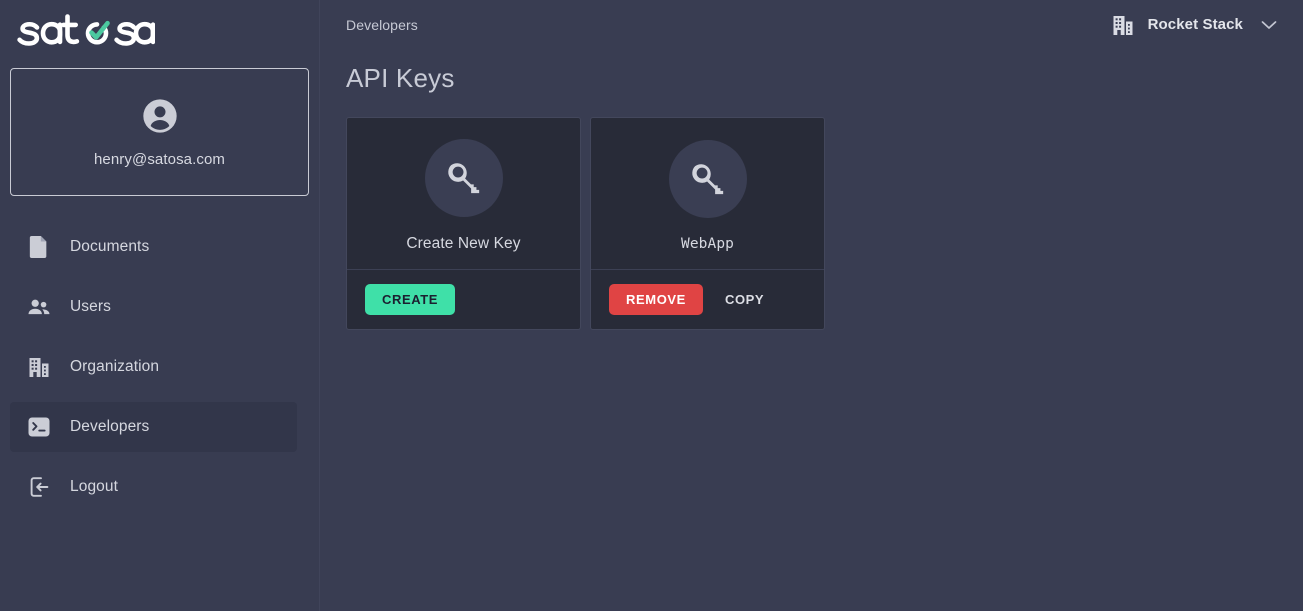 Image resolution: width=1303 pixels, height=611 pixels. I want to click on api-key-card-webapp: WebApp REMOVE COPY, so click(707, 223).